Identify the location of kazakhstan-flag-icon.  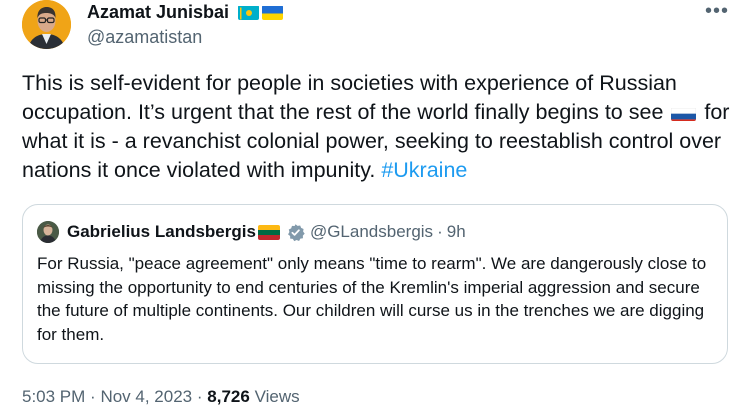
(249, 12).